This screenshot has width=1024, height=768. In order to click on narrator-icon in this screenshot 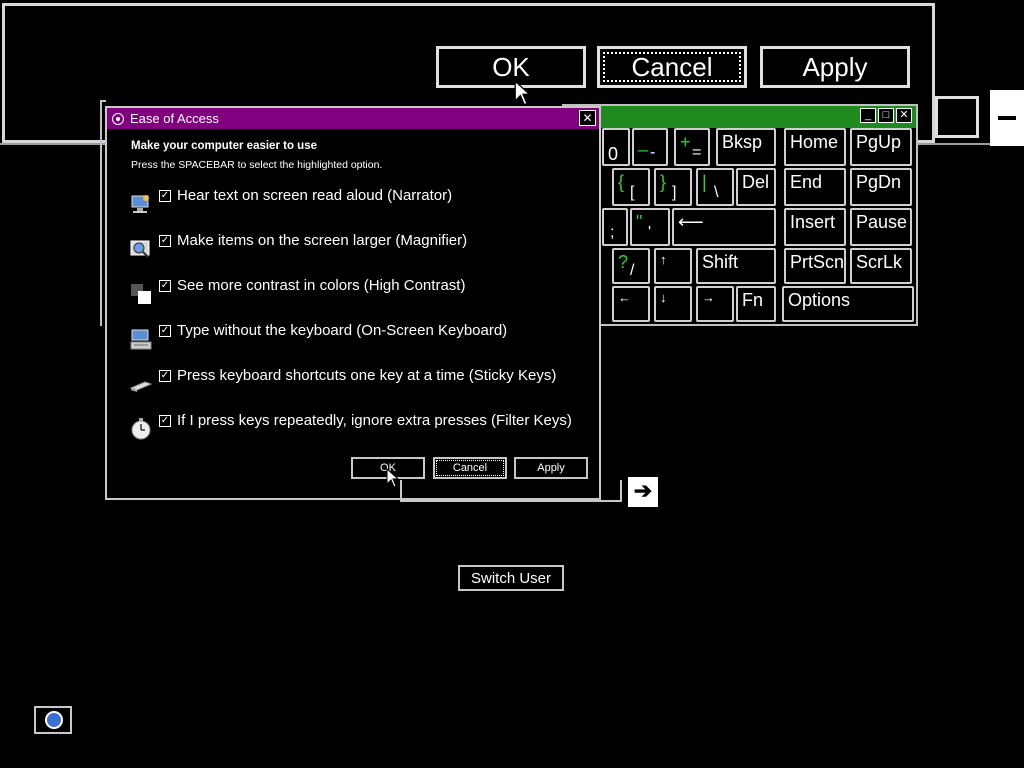, I will do `click(140, 204)`.